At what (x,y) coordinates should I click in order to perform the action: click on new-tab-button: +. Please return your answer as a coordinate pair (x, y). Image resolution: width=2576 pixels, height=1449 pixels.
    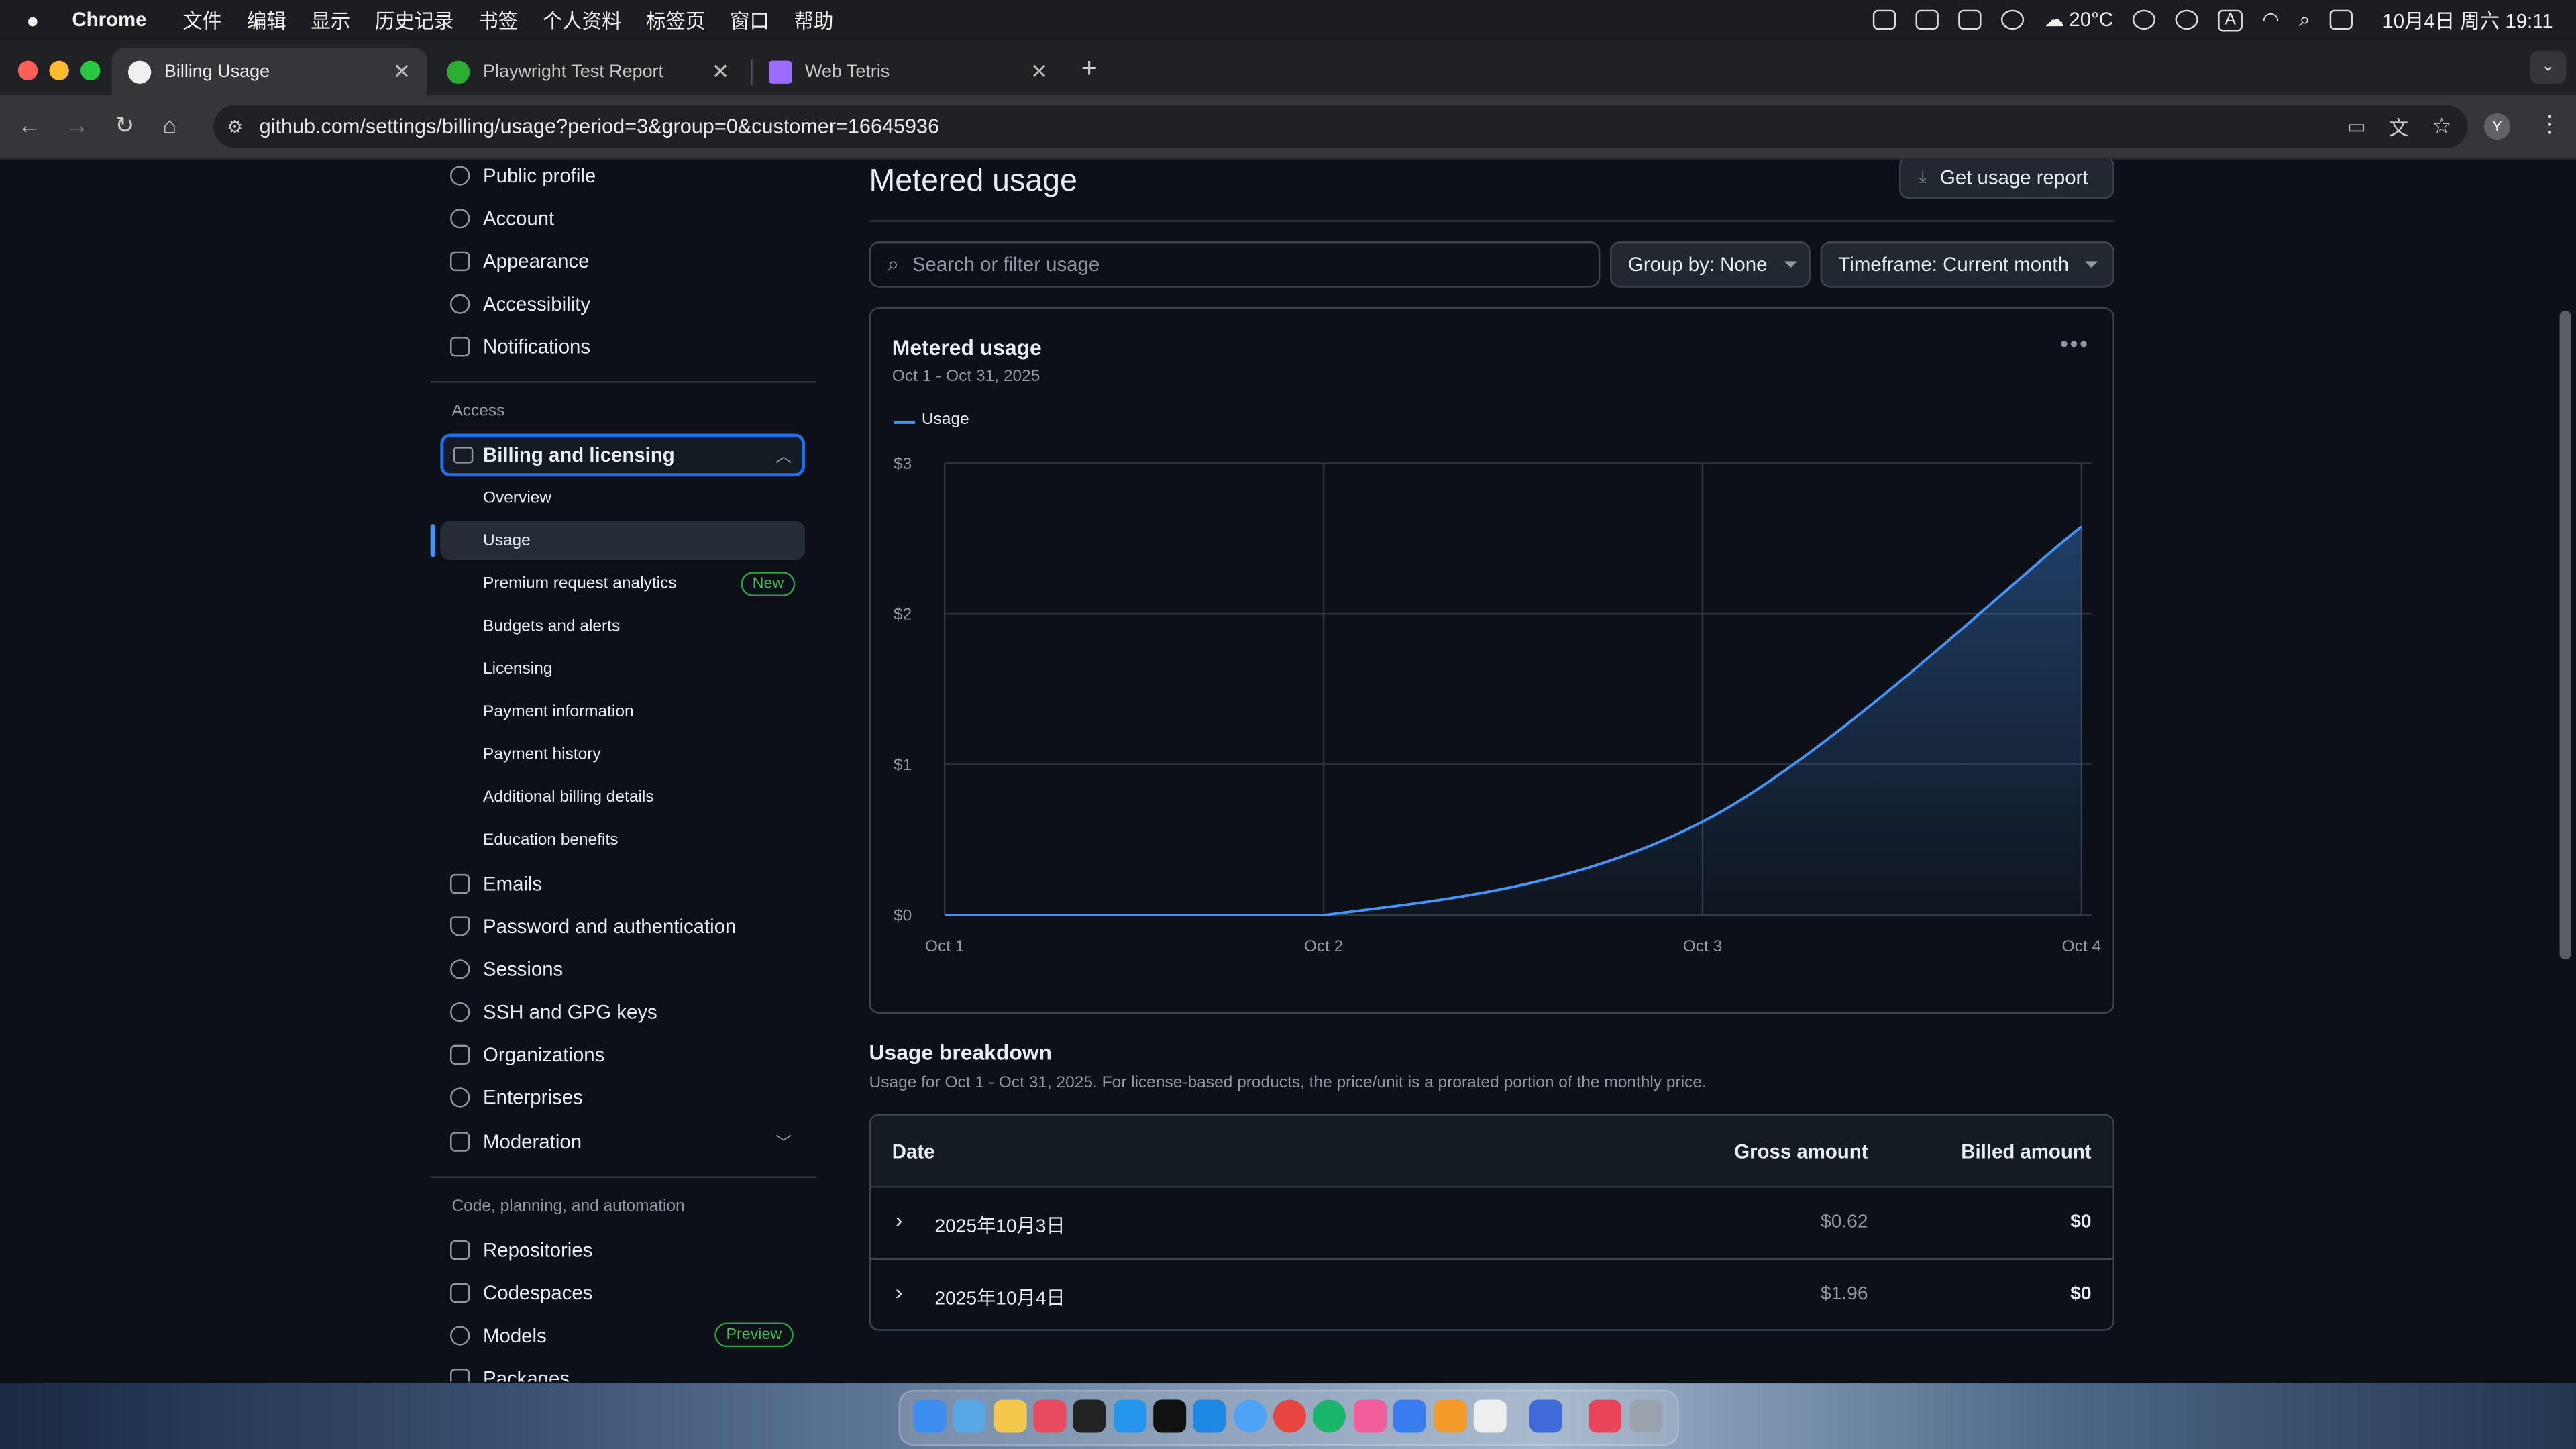
    Looking at the image, I should click on (1089, 68).